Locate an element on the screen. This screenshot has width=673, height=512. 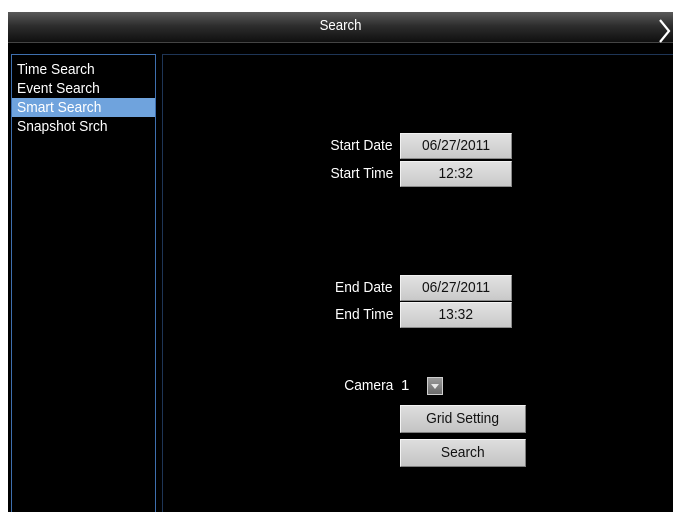
sidebar-item-snapshot-search: Snapshot Srch is located at coordinates (83, 126).